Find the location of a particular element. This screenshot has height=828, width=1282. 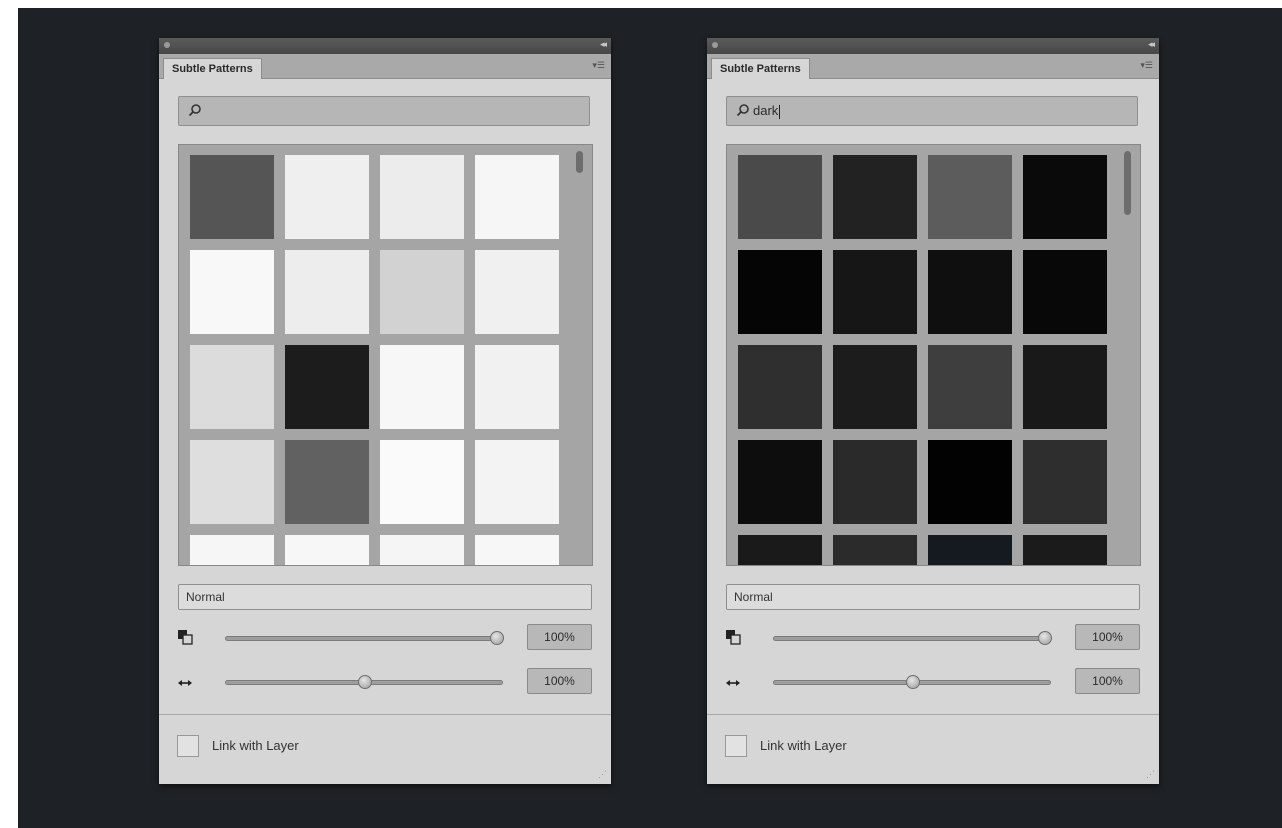

search-input is located at coordinates (384, 111).